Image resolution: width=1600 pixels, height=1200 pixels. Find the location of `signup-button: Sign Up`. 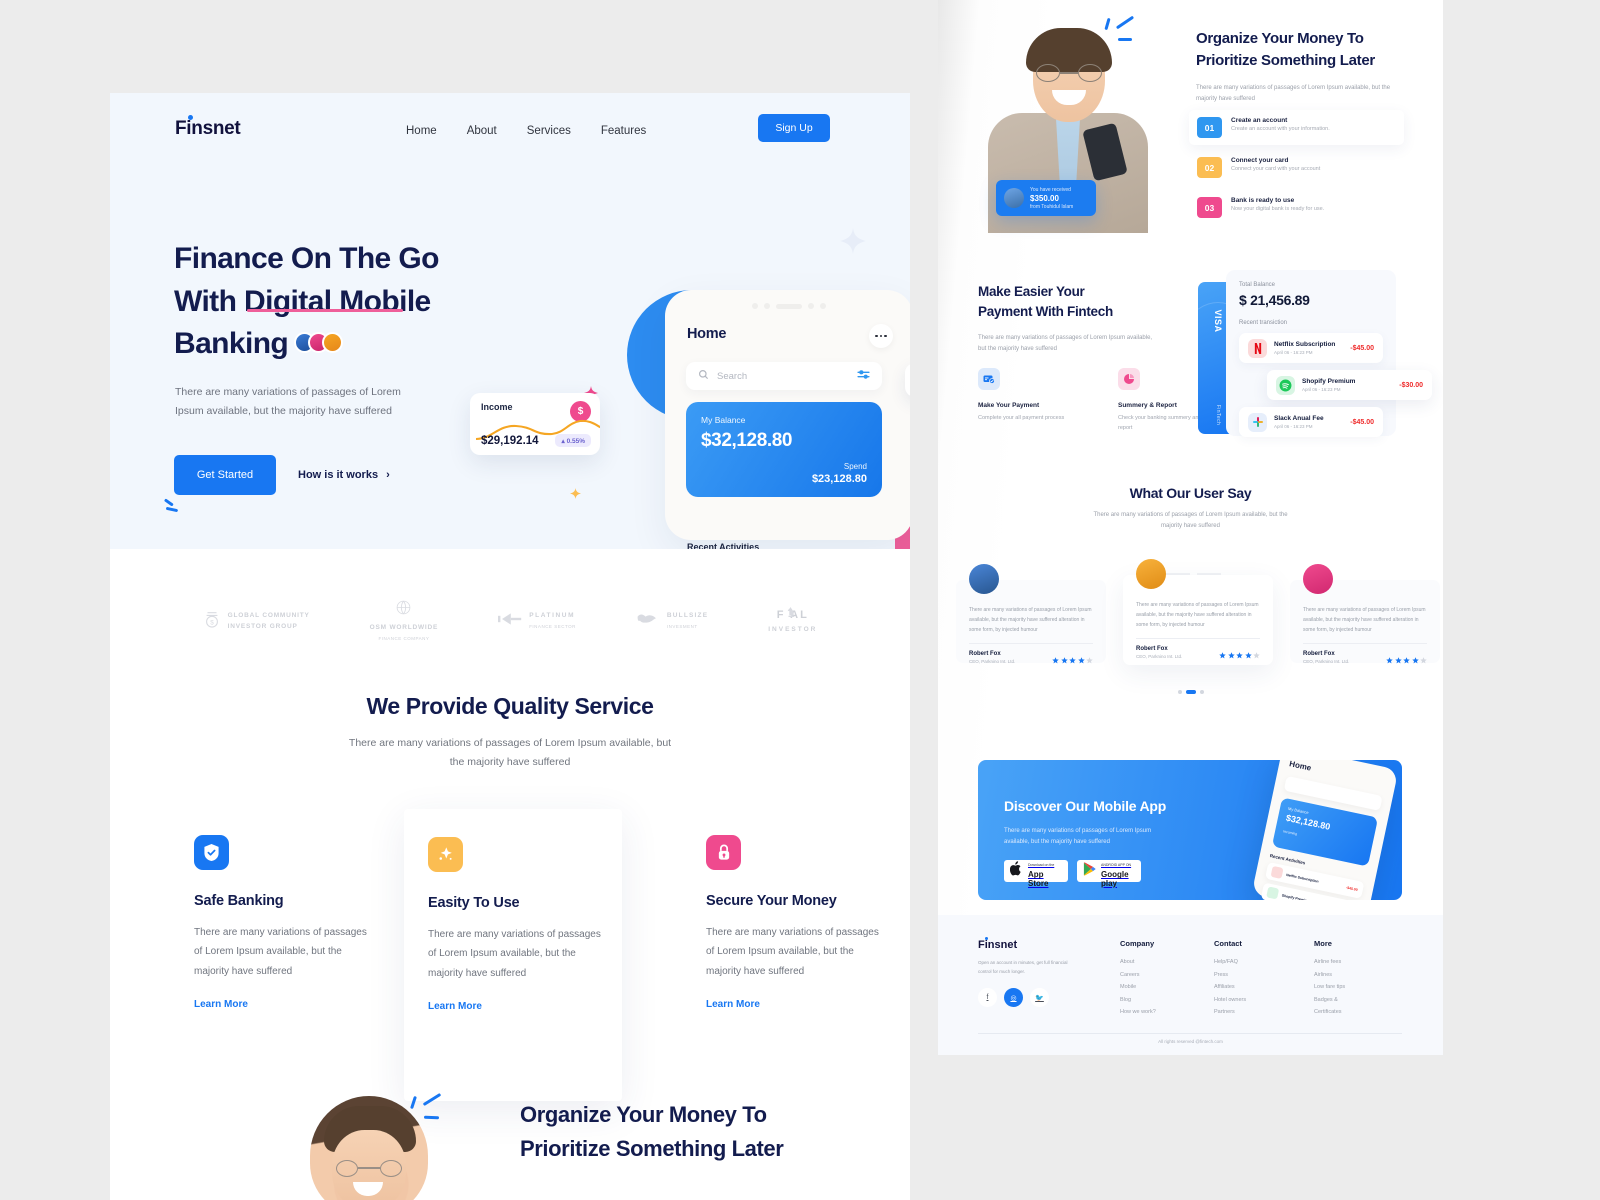

signup-button: Sign Up is located at coordinates (794, 128).